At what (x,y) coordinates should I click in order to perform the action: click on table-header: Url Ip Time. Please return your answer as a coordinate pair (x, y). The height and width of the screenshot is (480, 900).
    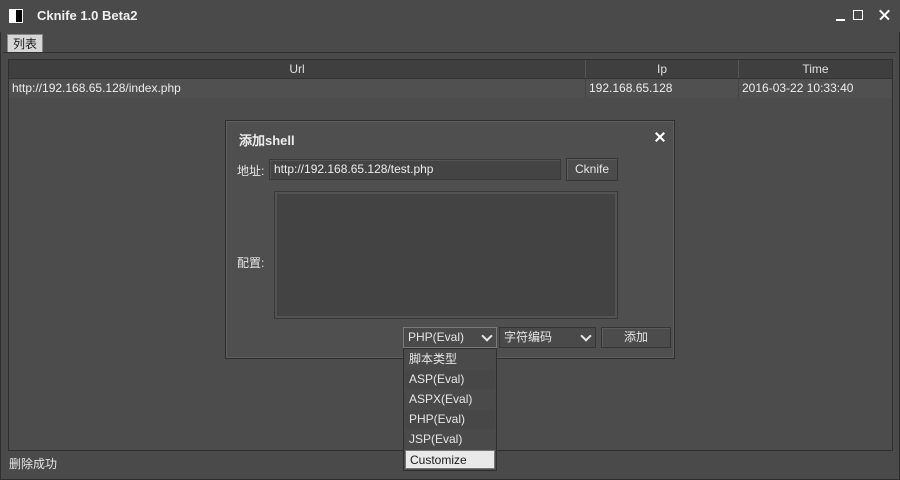
    Looking at the image, I should click on (450, 69).